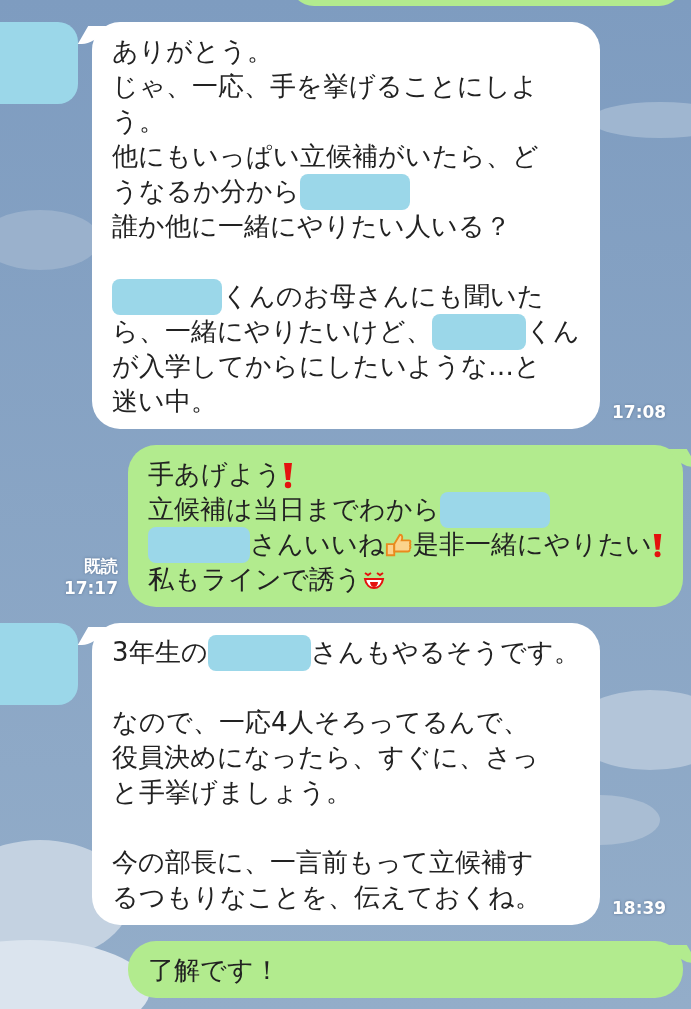  I want to click on message-text: くんのお母さんにも聞いた, so click(383, 296).